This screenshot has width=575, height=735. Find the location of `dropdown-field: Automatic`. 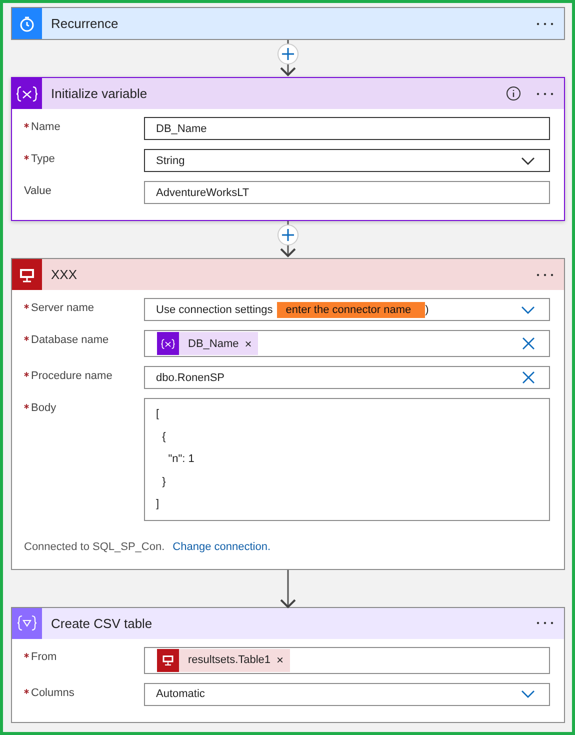

dropdown-field: Automatic is located at coordinates (347, 694).